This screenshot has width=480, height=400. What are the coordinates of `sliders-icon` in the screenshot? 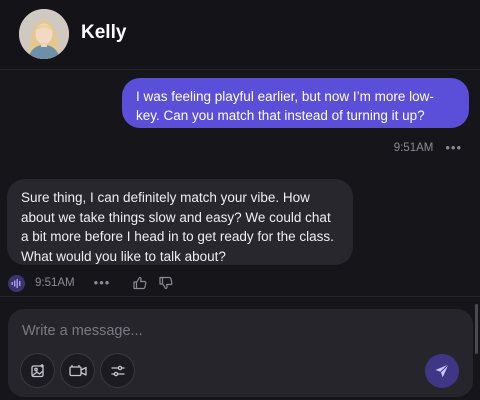 It's located at (117, 370).